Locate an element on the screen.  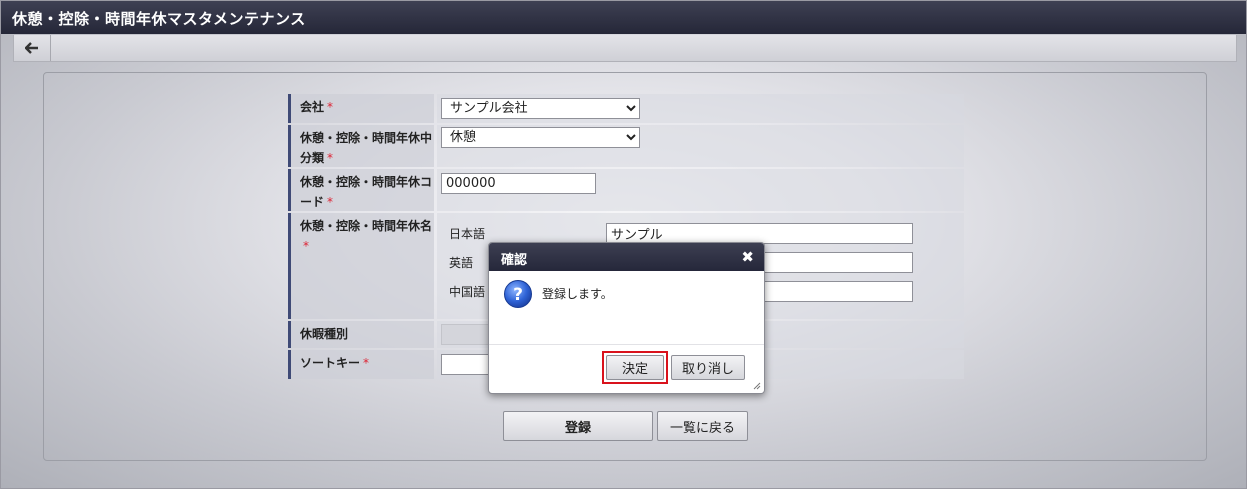
dialog-title: 確認 is located at coordinates (514, 260).